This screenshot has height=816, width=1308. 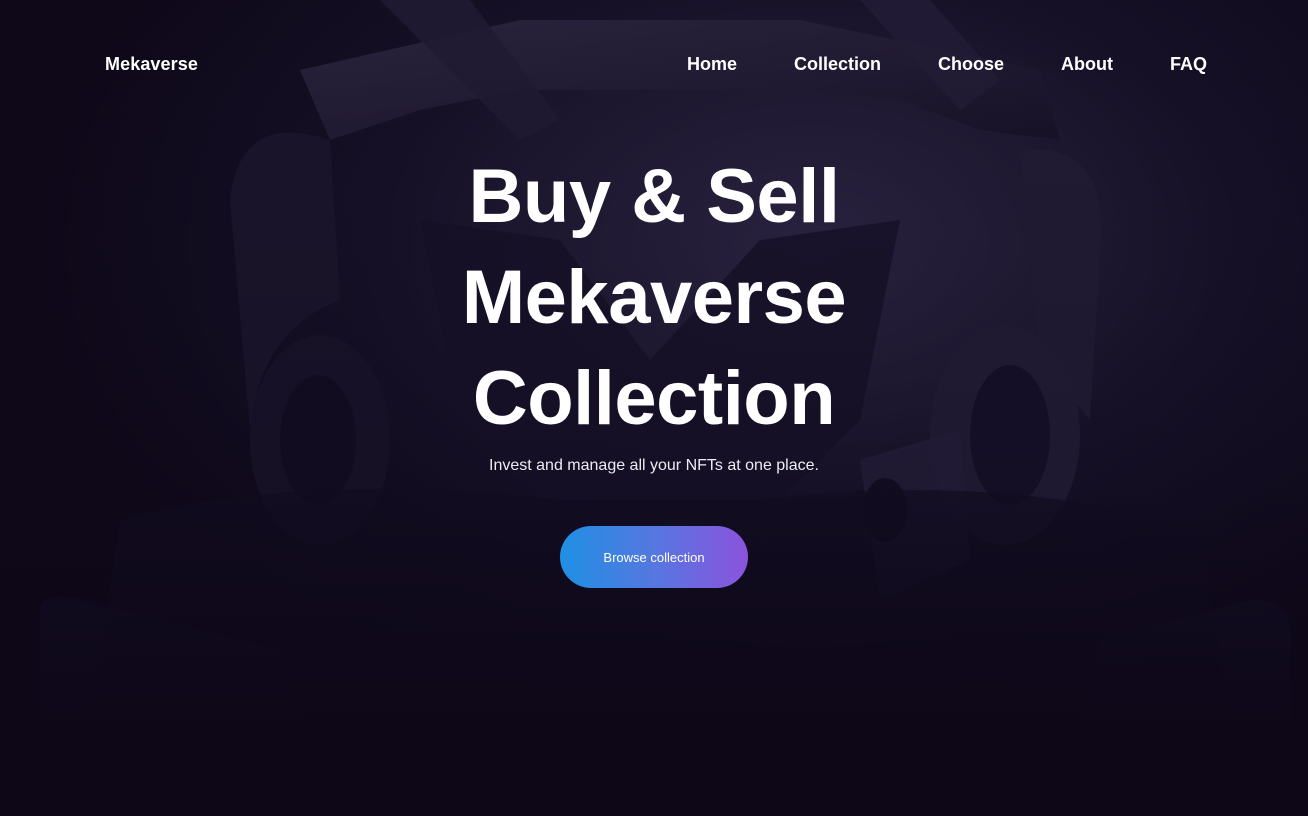 I want to click on nav-link-home: Home, so click(x=712, y=64).